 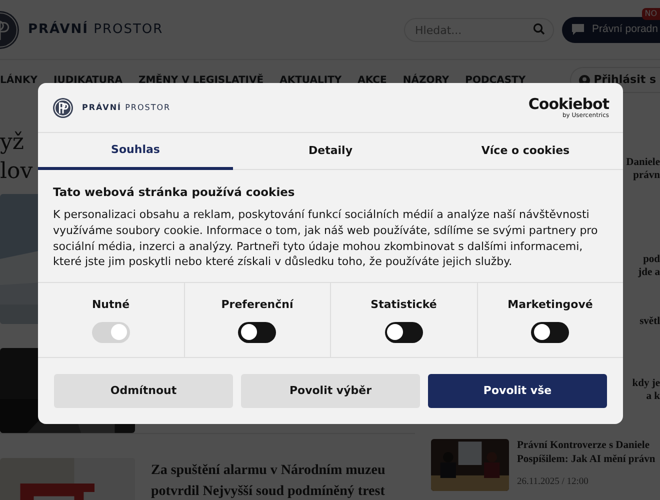 I want to click on new-badge: NO, so click(x=651, y=14).